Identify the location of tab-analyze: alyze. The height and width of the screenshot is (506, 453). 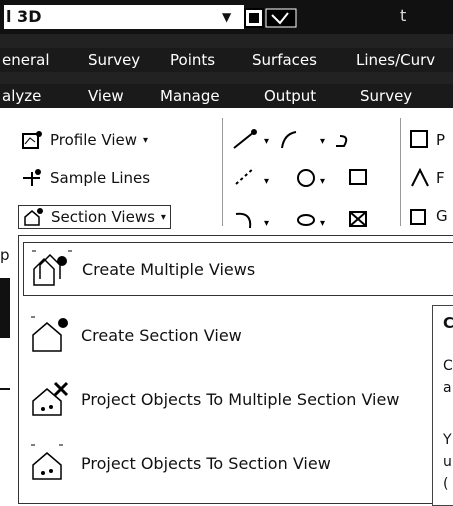
(21, 96).